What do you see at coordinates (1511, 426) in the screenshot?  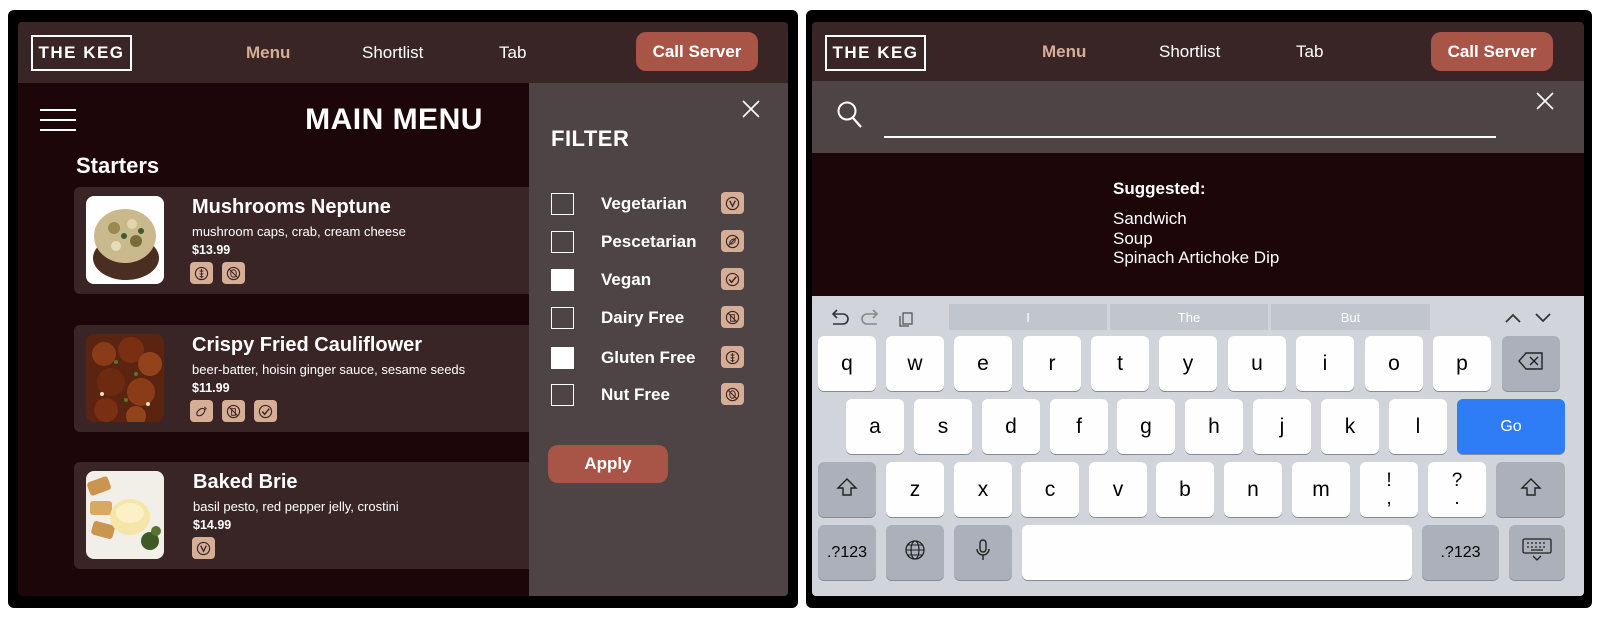 I see `go-key: Go` at bounding box center [1511, 426].